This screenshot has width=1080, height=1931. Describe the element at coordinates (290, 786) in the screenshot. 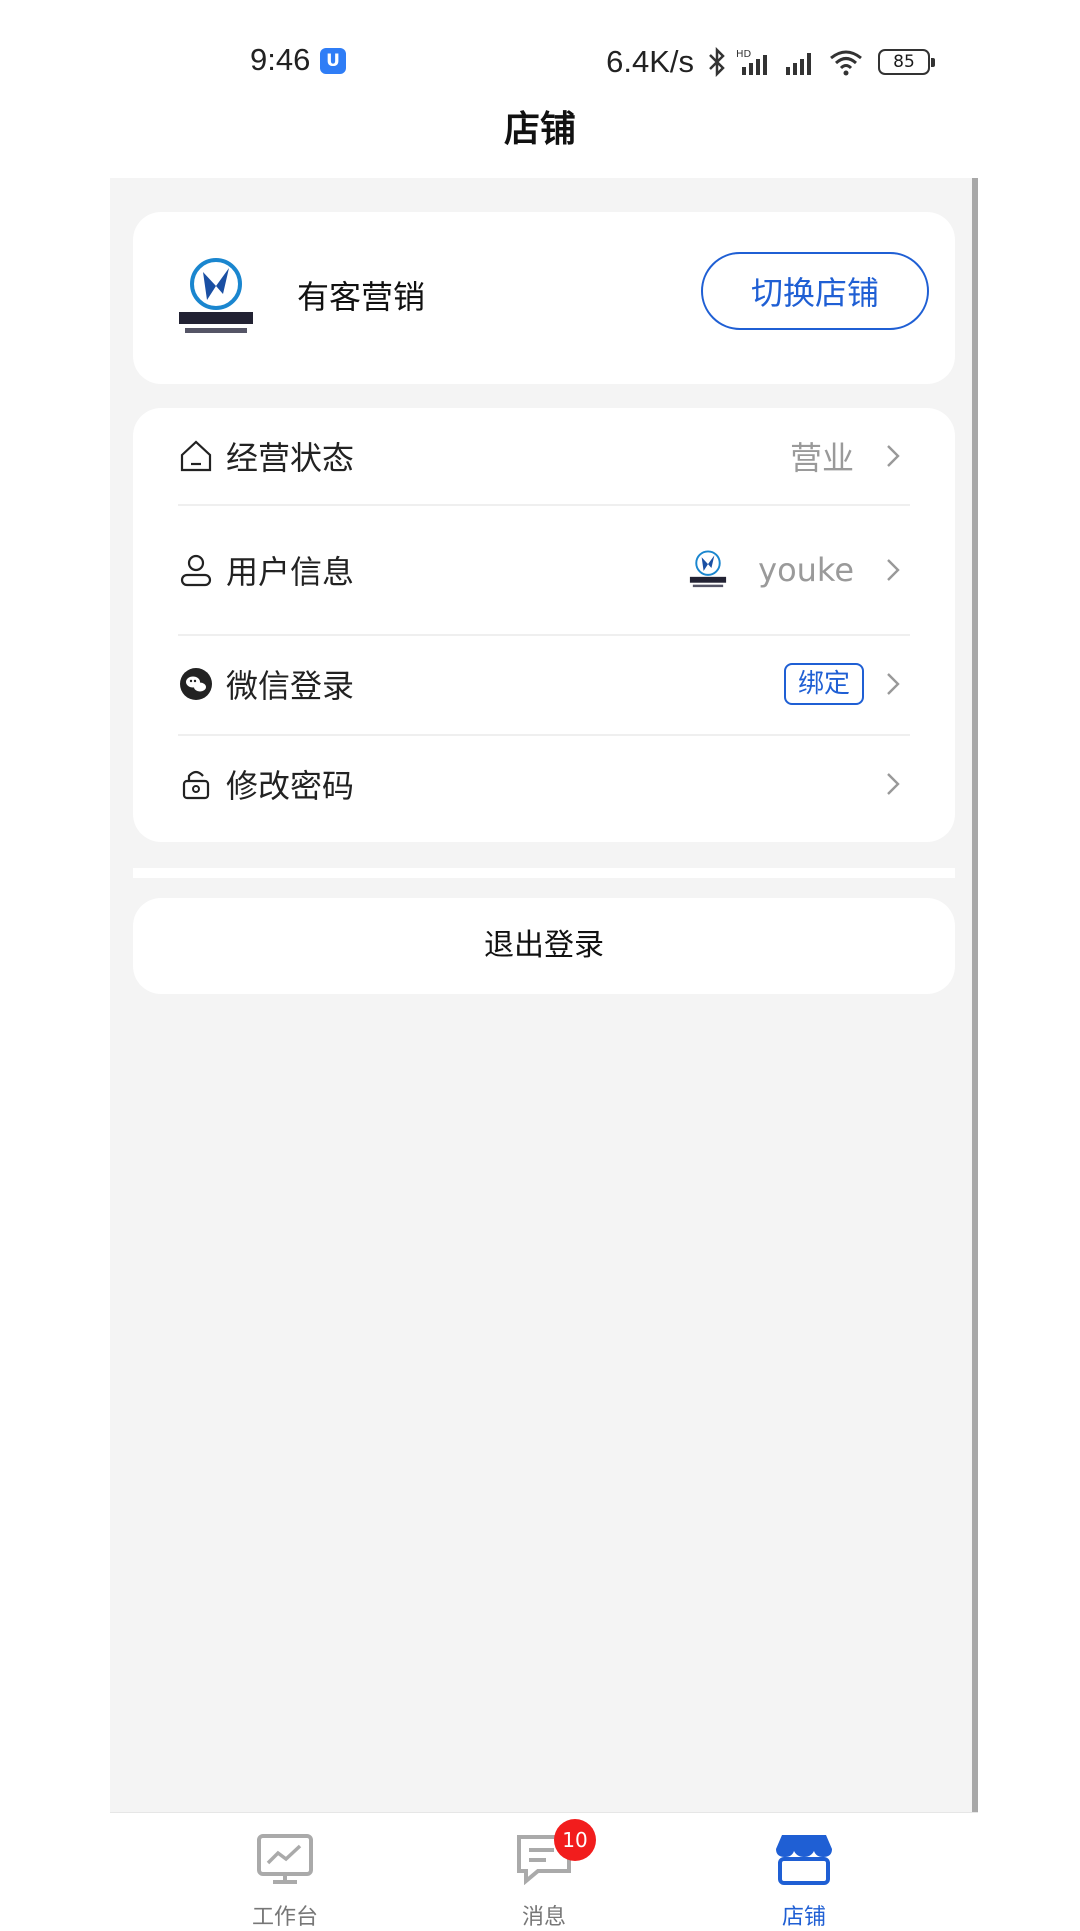

I see `menu-item-label: 修改密码` at that location.